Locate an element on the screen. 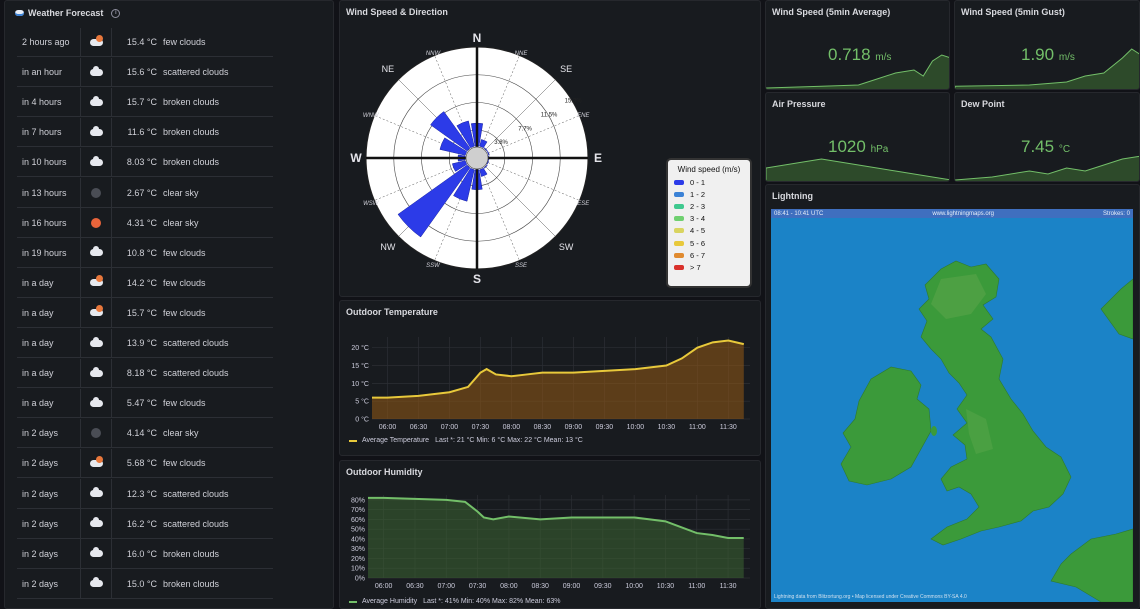 The width and height of the screenshot is (1140, 609). forecast-time: 2 hours ago is located at coordinates (46, 42).